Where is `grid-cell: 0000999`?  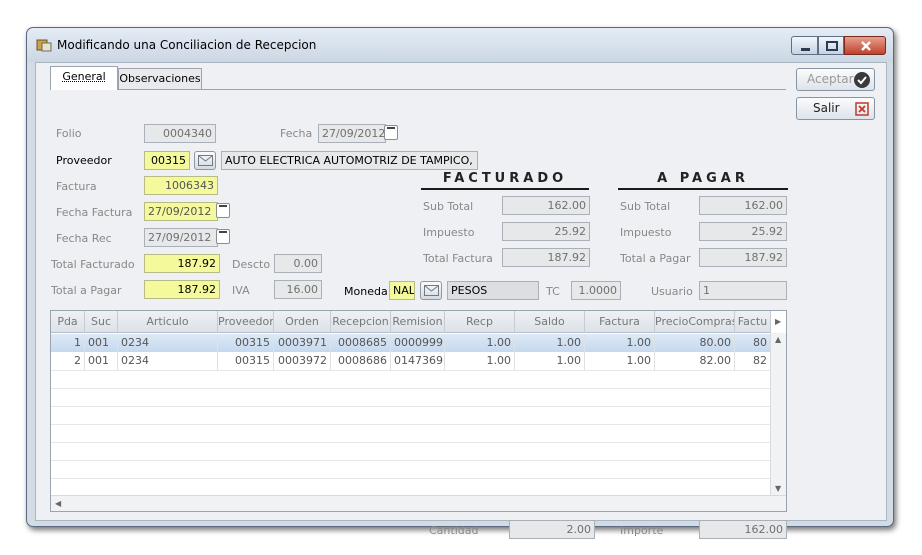 grid-cell: 0000999 is located at coordinates (418, 343).